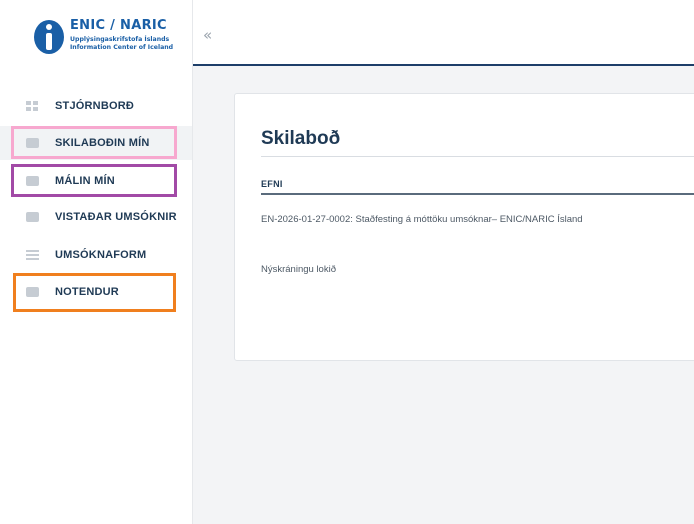 The width and height of the screenshot is (694, 524). What do you see at coordinates (301, 138) in the screenshot?
I see `page-title: Skilaboð` at bounding box center [301, 138].